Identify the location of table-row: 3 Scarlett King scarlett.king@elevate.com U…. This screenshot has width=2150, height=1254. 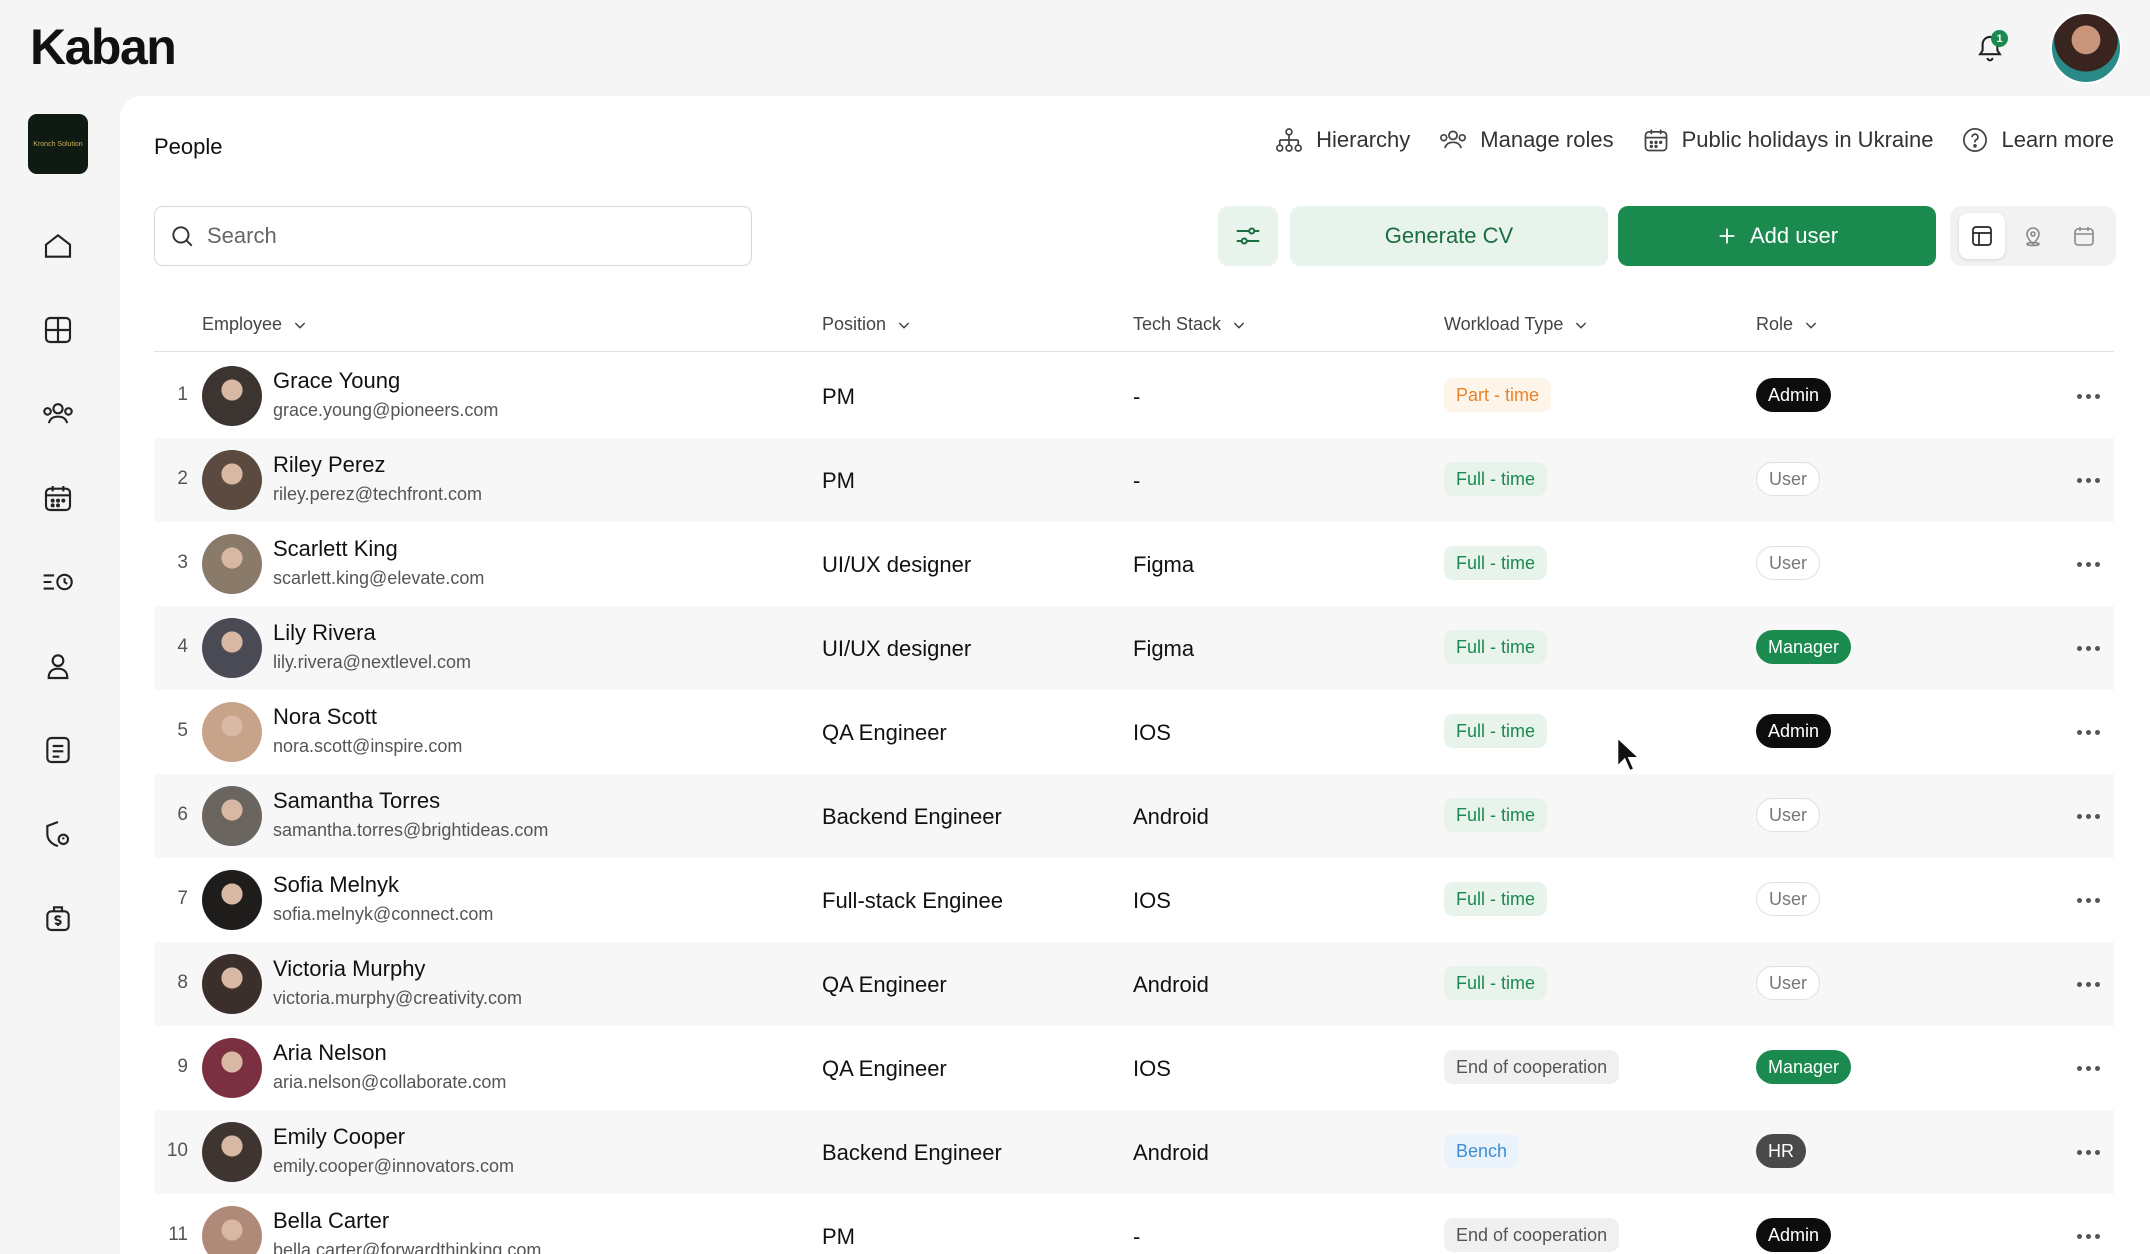
(1134, 564).